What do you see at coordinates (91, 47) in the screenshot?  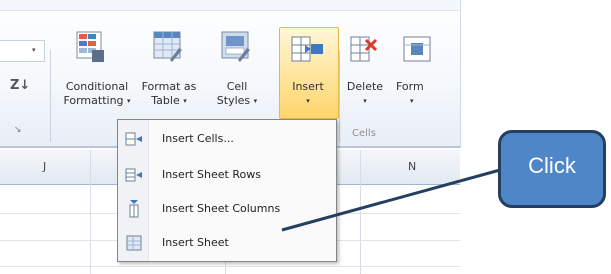 I see `conditional-formatting-icon` at bounding box center [91, 47].